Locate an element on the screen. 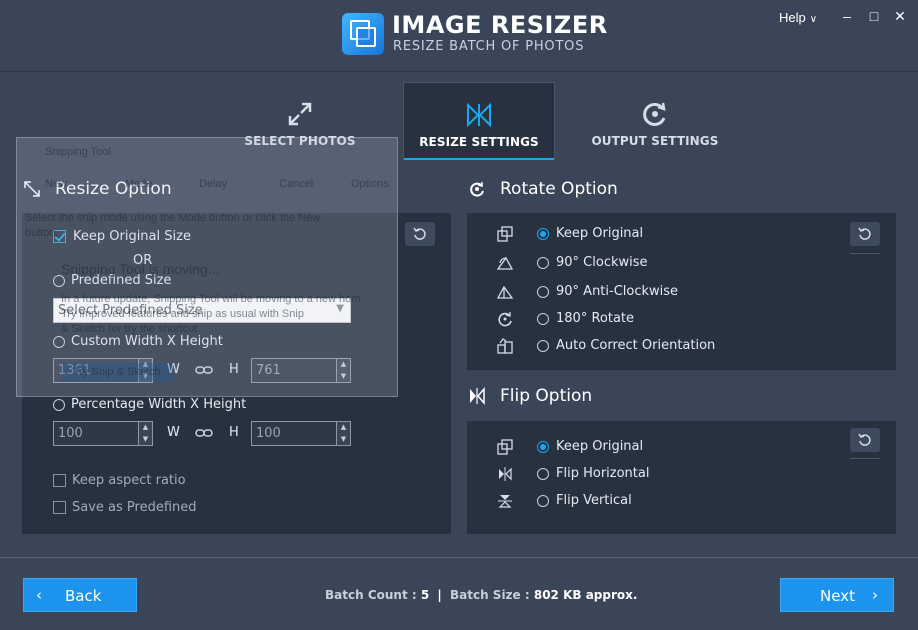 The height and width of the screenshot is (630, 918). percent-width-label: W is located at coordinates (173, 432).